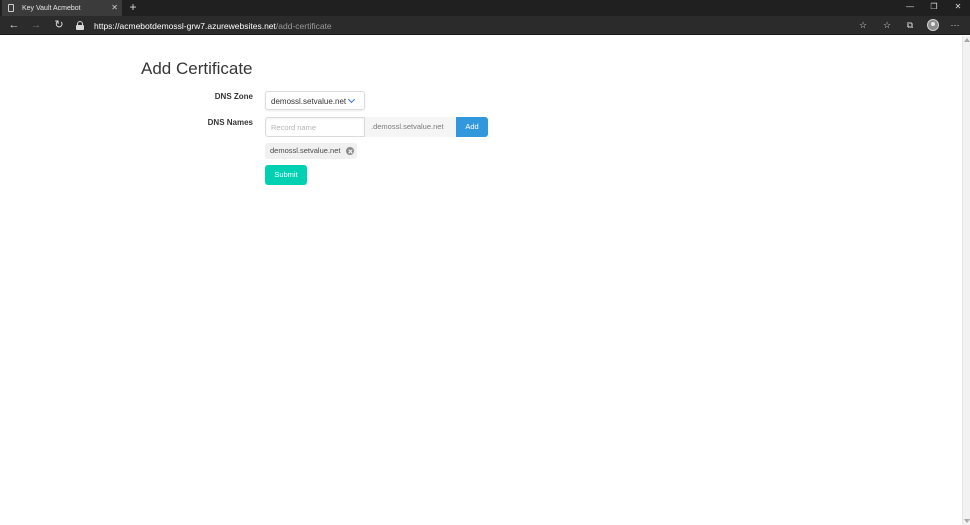 The width and height of the screenshot is (970, 525). Describe the element at coordinates (36, 25) in the screenshot. I see `forward-button: →` at that location.